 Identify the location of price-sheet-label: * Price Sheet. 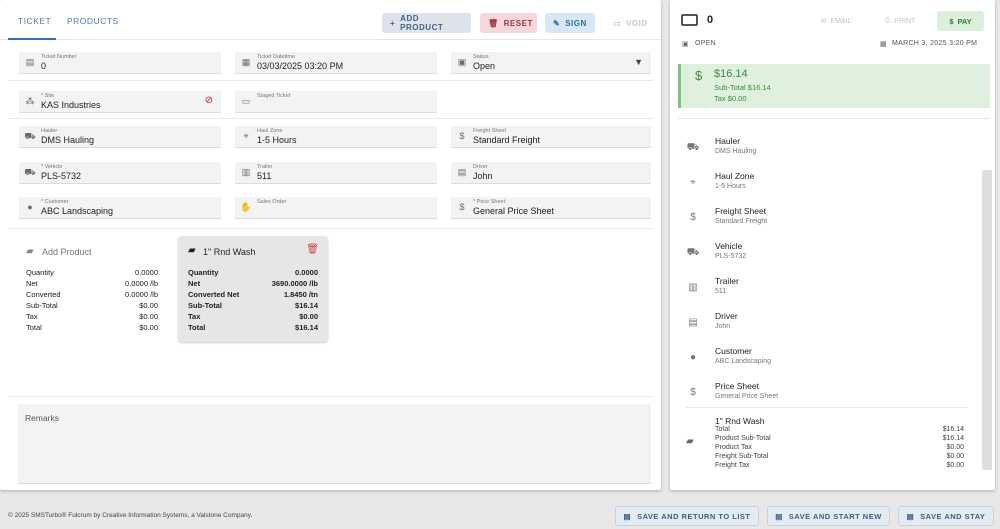
(489, 202).